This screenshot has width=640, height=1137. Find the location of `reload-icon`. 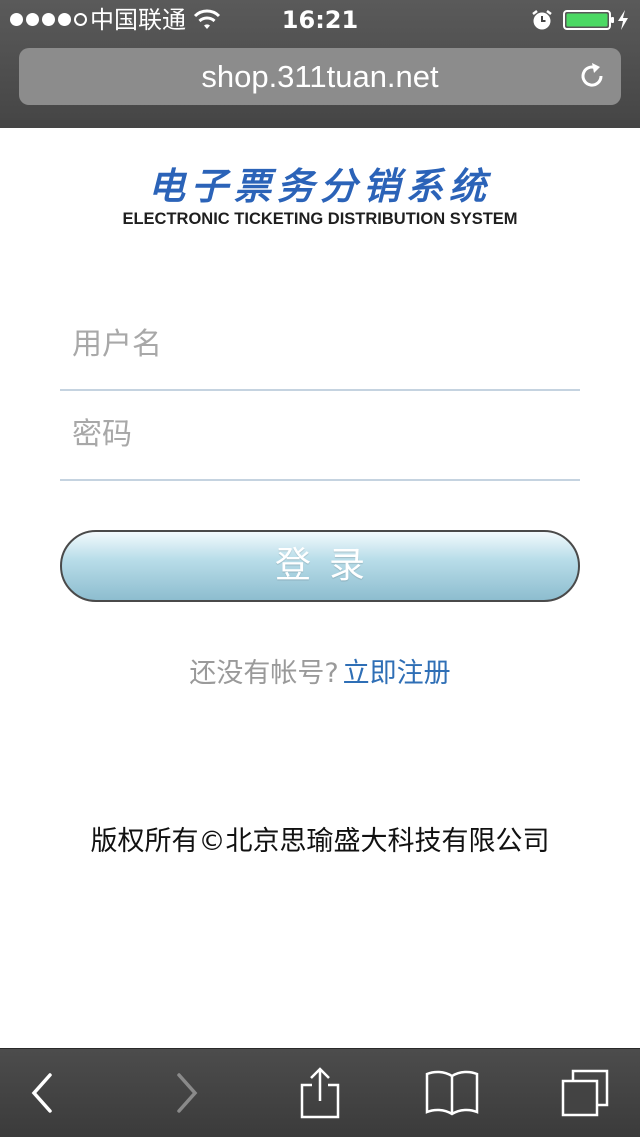

reload-icon is located at coordinates (592, 76).